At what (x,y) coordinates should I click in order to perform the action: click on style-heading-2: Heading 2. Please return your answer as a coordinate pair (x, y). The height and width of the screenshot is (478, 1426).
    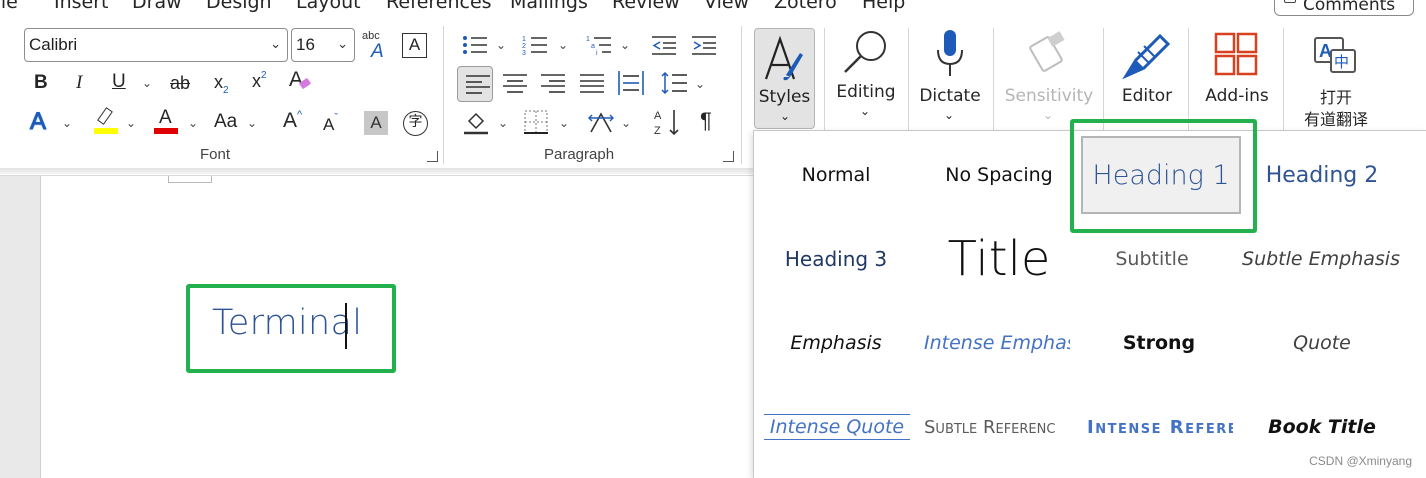
    Looking at the image, I should click on (1322, 175).